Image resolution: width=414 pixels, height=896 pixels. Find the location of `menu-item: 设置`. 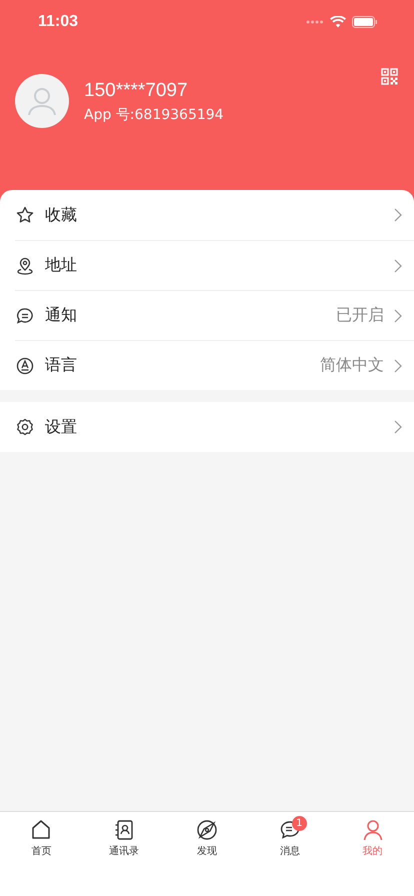

menu-item: 设置 is located at coordinates (207, 427).